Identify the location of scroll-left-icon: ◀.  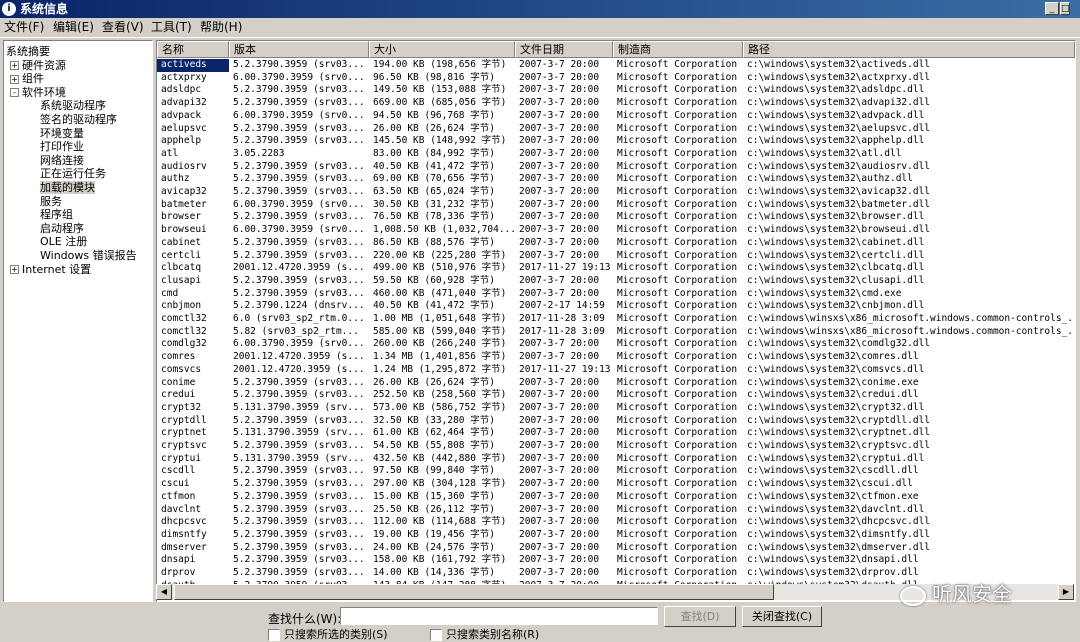
(164, 592).